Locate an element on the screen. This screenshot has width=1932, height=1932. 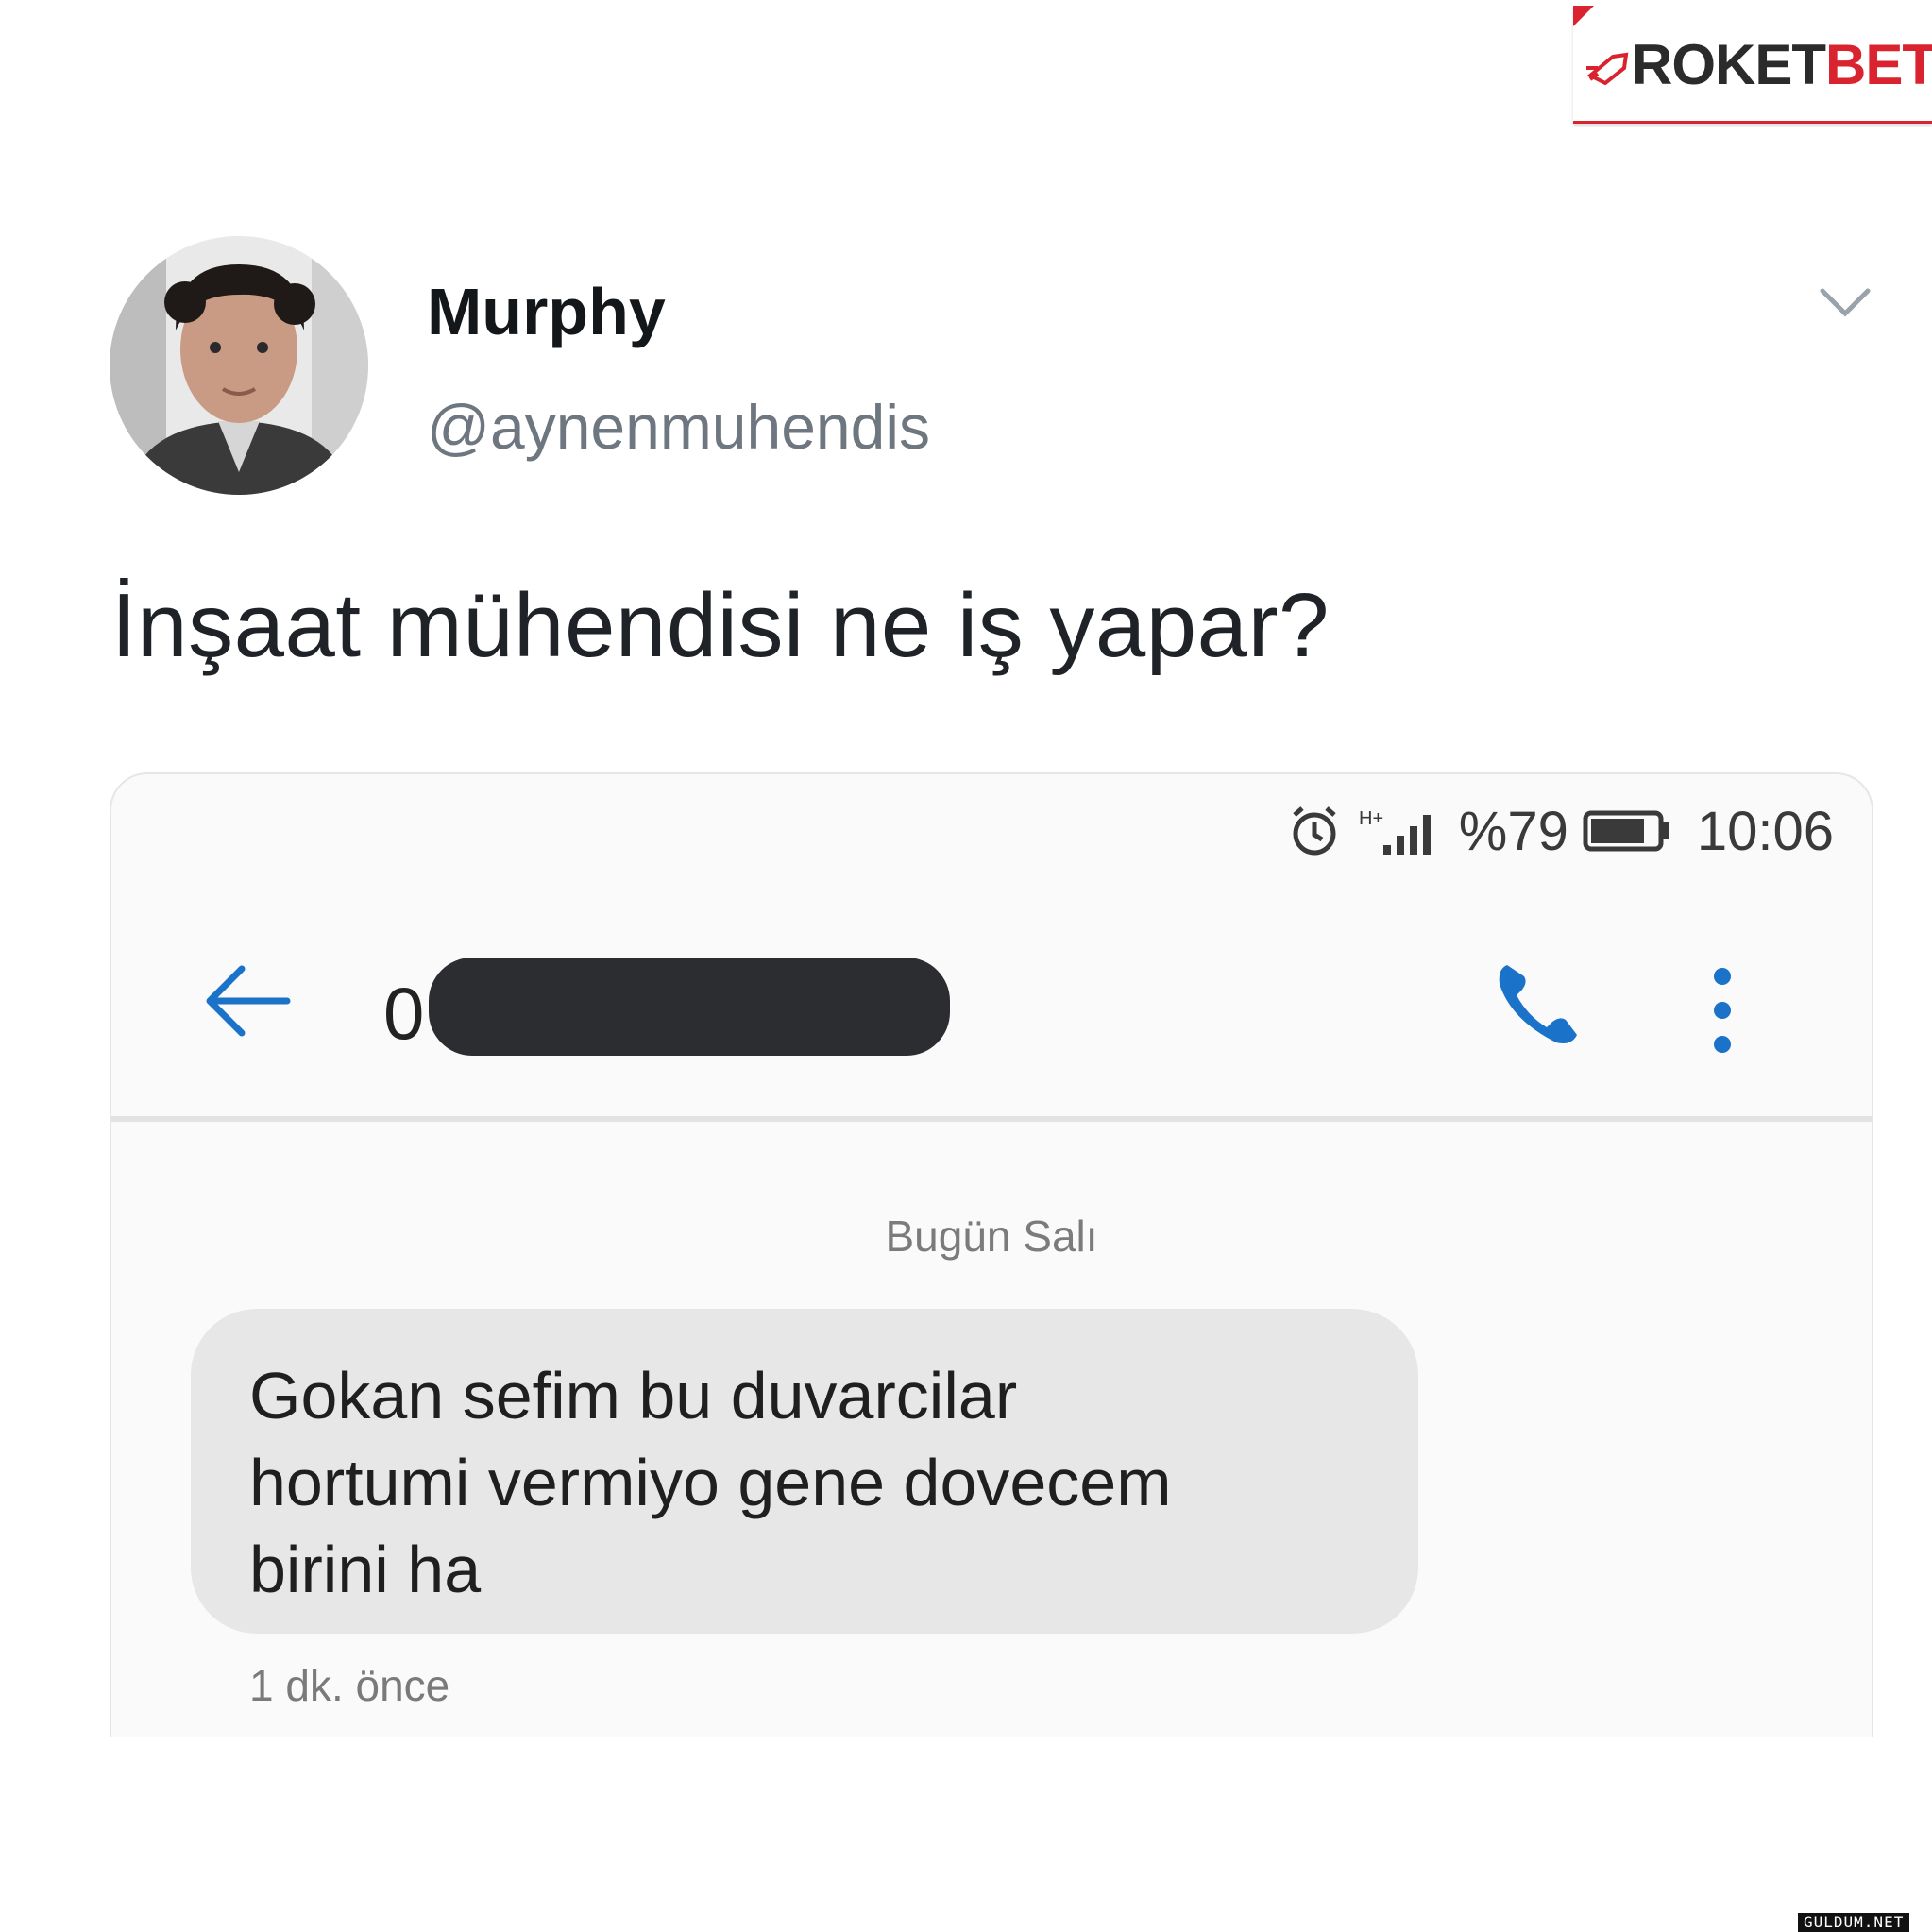
redacted-phone-number is located at coordinates (689, 1007).